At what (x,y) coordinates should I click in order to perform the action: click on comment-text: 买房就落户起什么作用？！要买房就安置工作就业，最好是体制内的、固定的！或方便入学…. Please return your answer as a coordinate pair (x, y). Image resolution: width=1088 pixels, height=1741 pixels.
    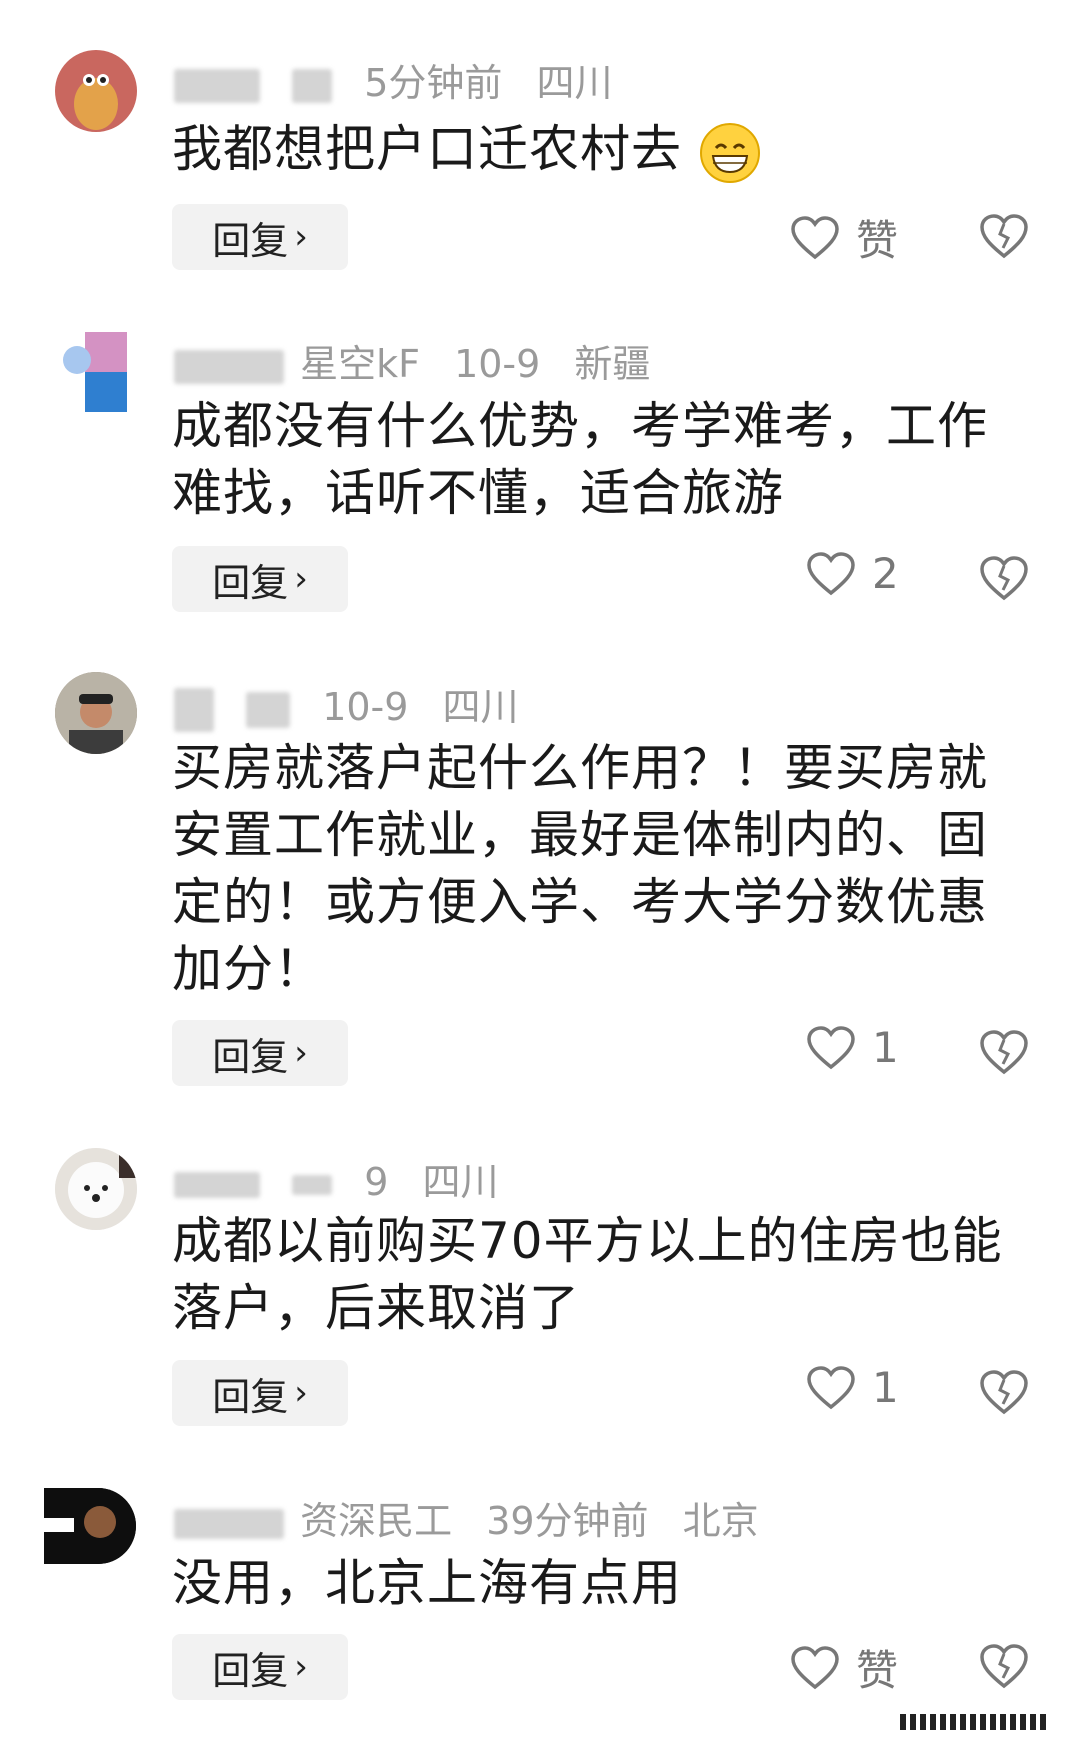
    Looking at the image, I should click on (580, 868).